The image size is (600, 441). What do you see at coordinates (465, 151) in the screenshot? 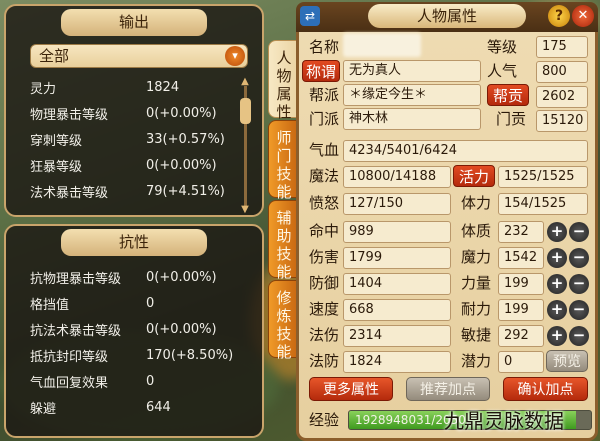
I see `hp-value: 4234/5401/6424` at bounding box center [465, 151].